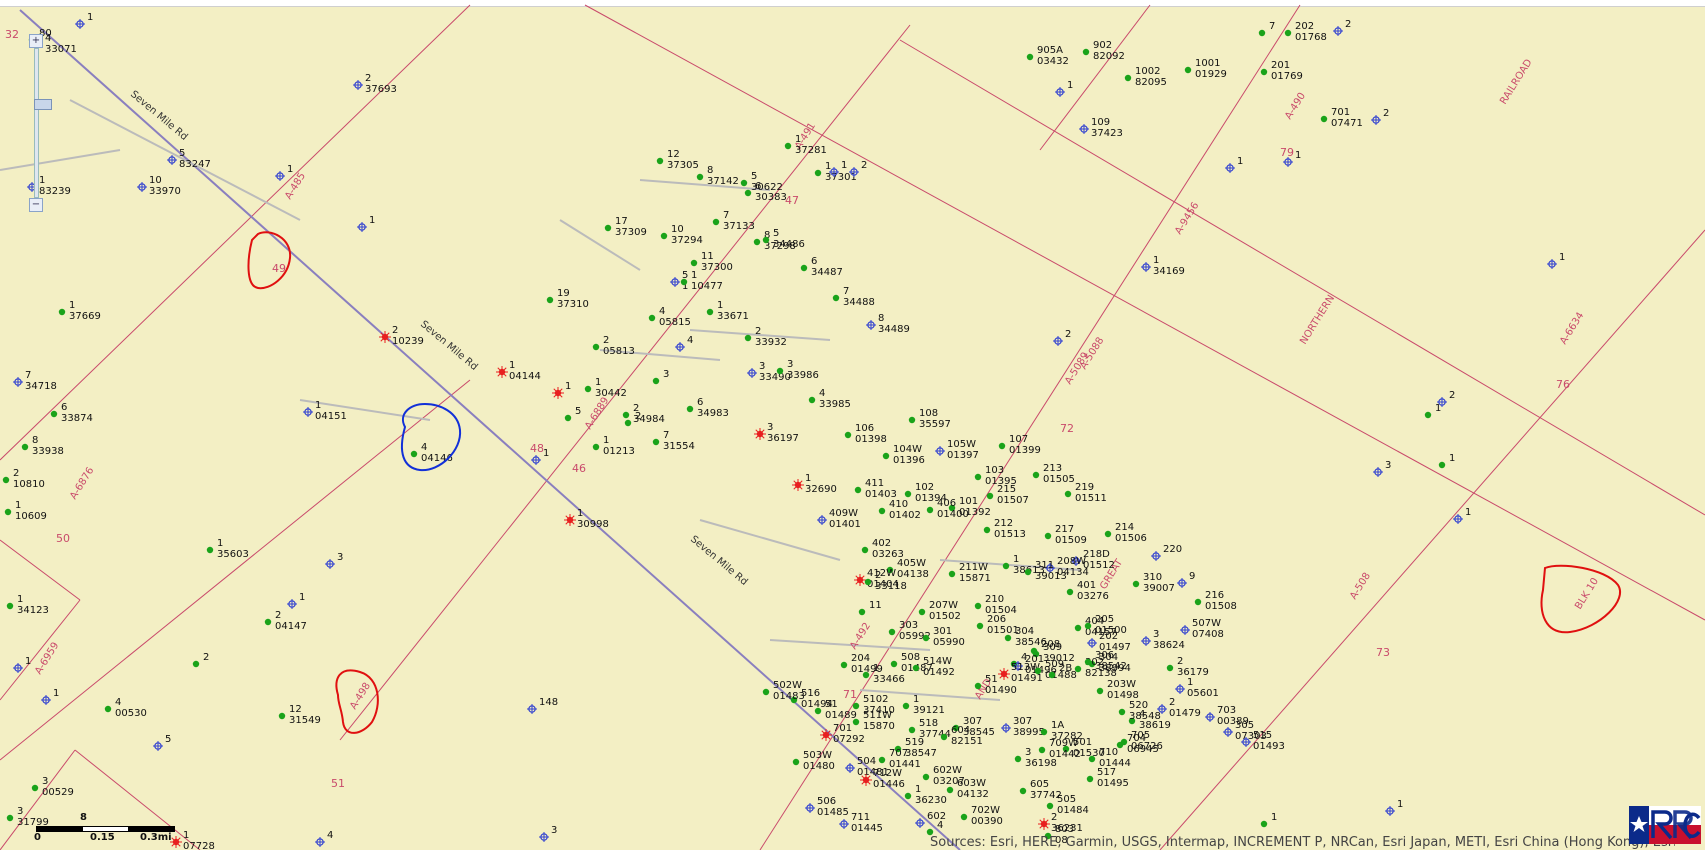  What do you see at coordinates (525, 376) in the screenshot?
I see `well-api: 04144` at bounding box center [525, 376].